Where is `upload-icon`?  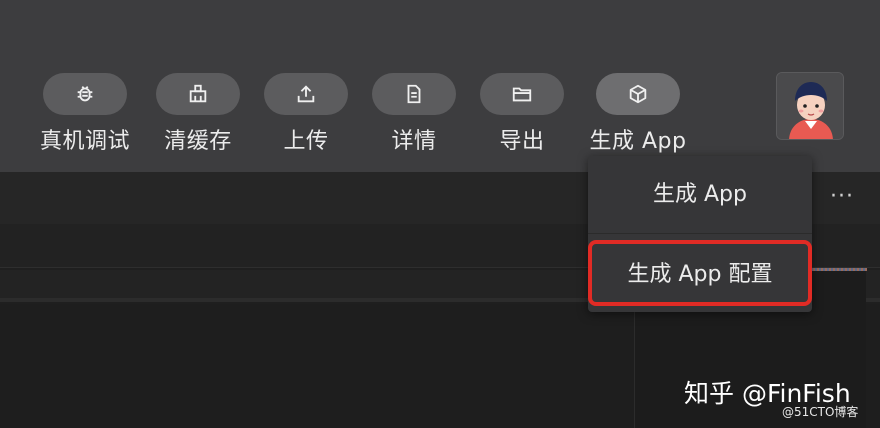
upload-icon is located at coordinates (306, 94).